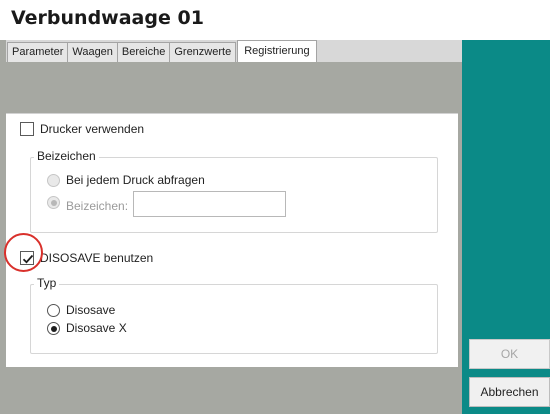 This screenshot has height=414, width=550. Describe the element at coordinates (92, 52) in the screenshot. I see `tab-waagen: Waagen` at that location.